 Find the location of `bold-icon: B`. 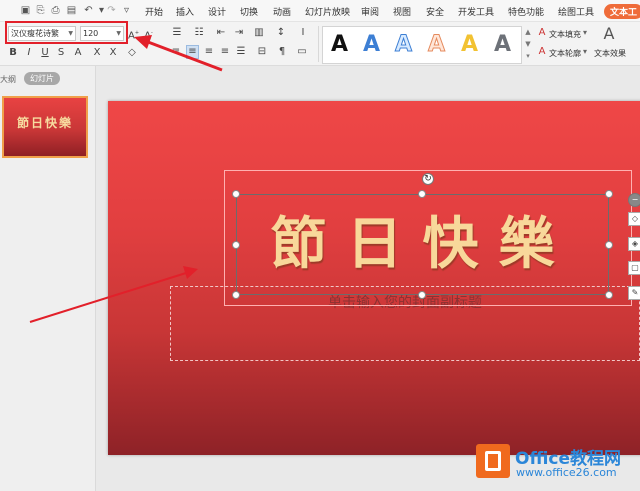

bold-icon: B is located at coordinates (13, 53).